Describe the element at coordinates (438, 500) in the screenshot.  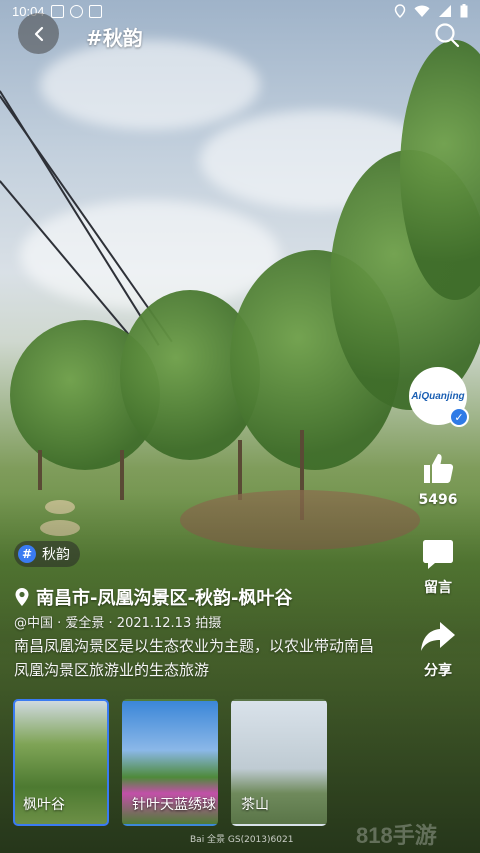
I see `like-count: 5496` at that location.